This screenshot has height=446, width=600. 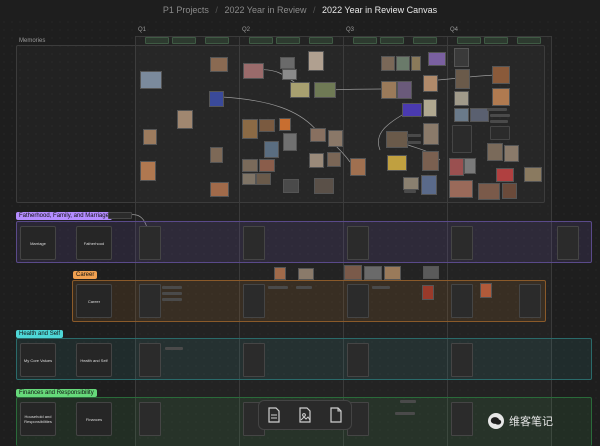 I want to click on add-media-icon, so click(x=305, y=415).